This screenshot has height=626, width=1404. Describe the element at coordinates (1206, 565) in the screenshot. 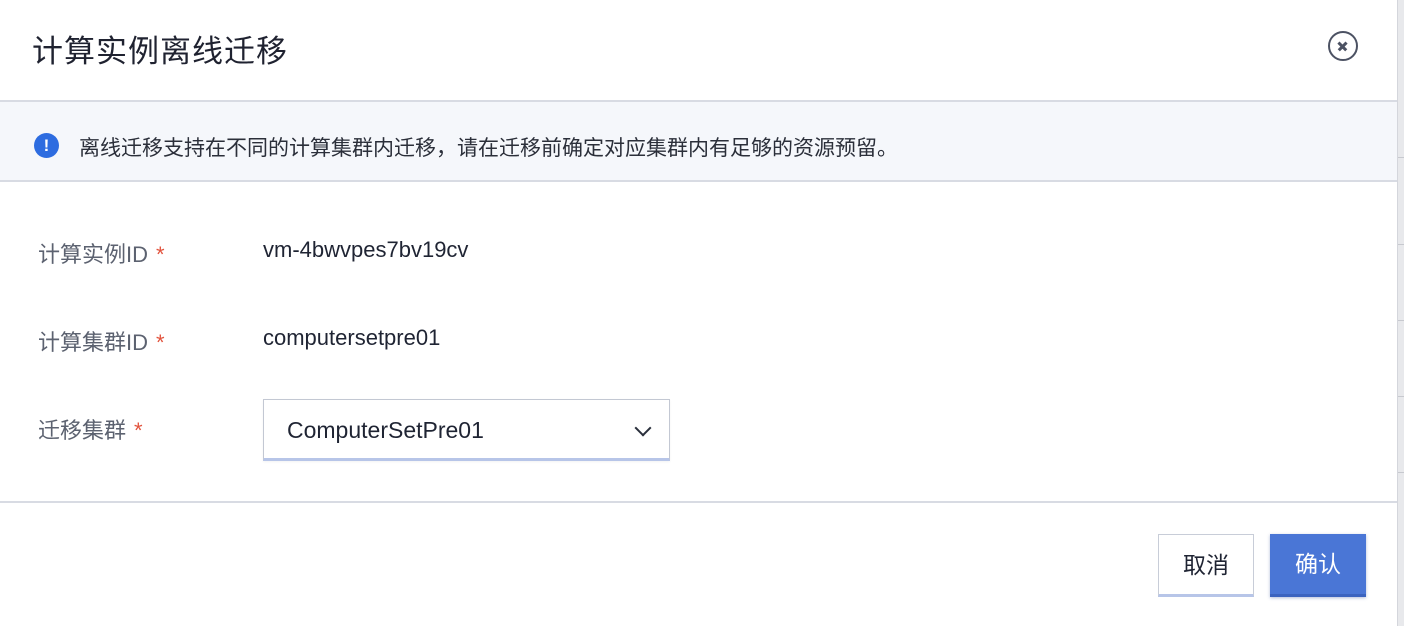

I see `cancel-button: 取消` at that location.